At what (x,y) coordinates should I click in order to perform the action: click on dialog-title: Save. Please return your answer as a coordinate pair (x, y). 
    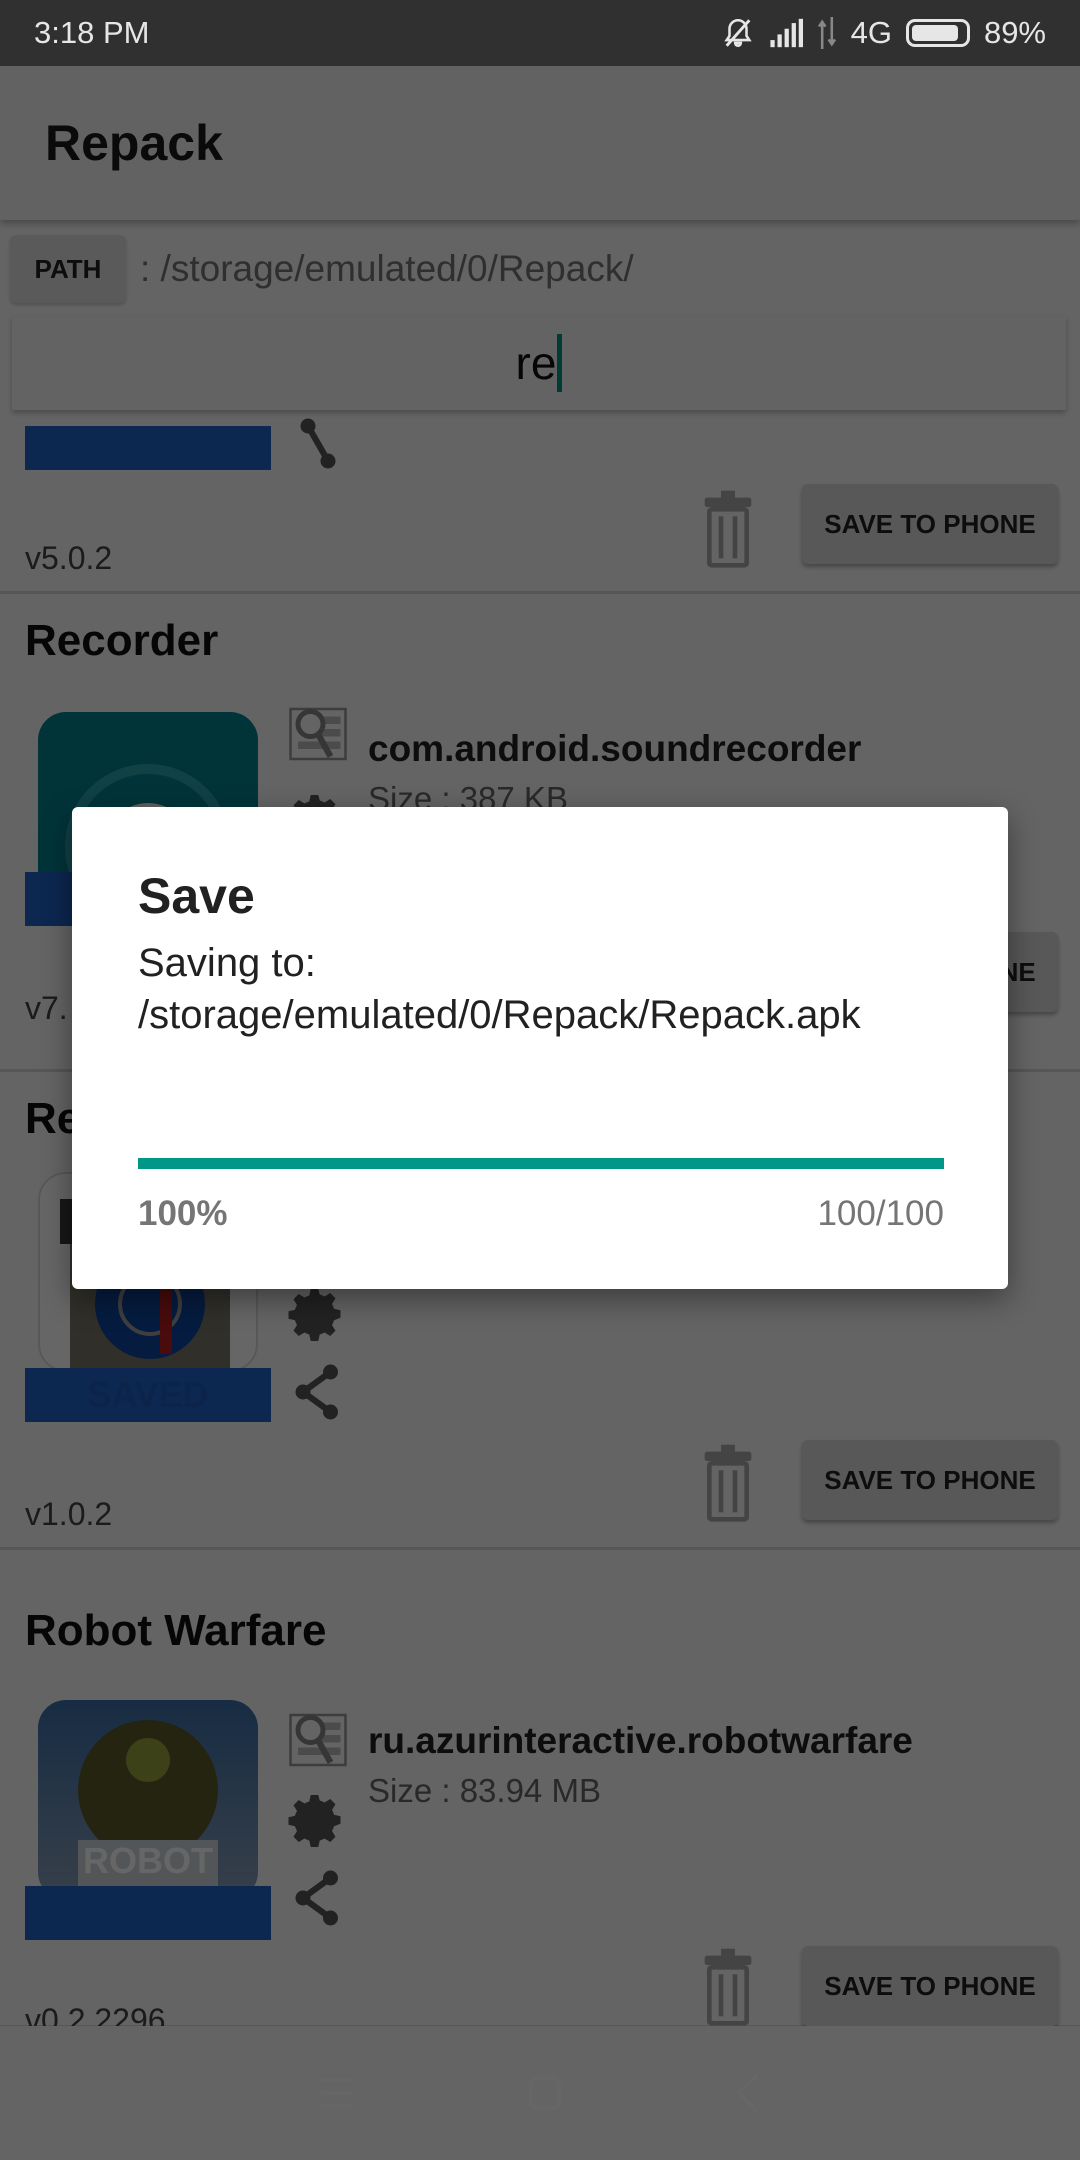
    Looking at the image, I should click on (196, 896).